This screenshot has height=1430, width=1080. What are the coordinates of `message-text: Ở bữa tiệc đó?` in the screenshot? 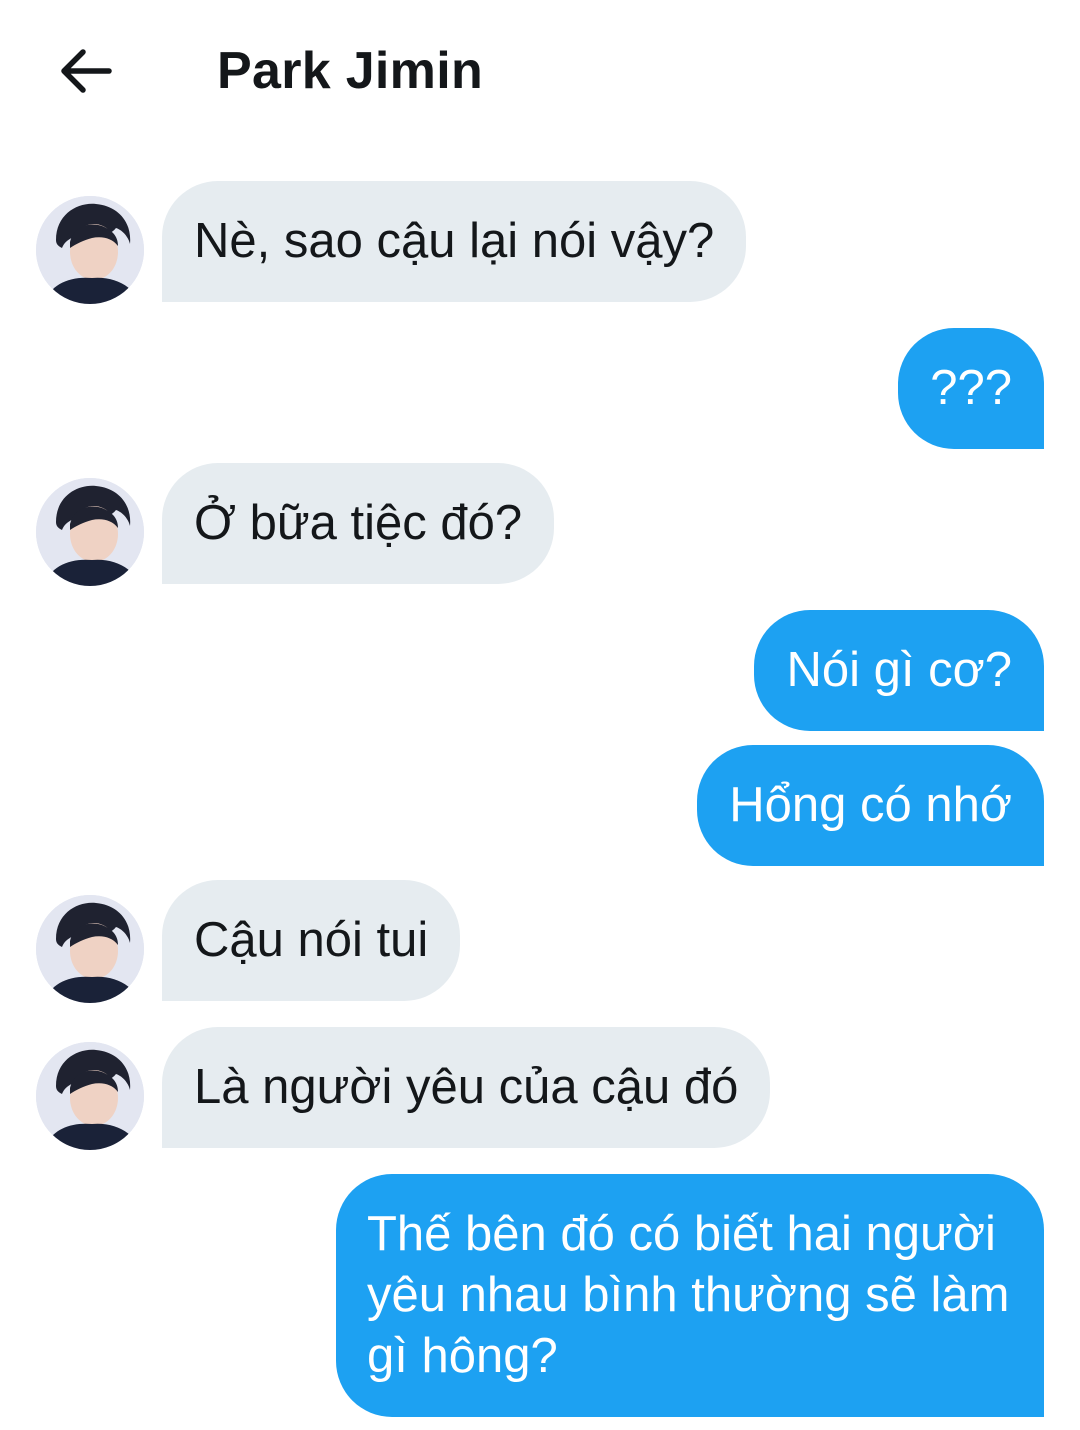 It's located at (358, 523).